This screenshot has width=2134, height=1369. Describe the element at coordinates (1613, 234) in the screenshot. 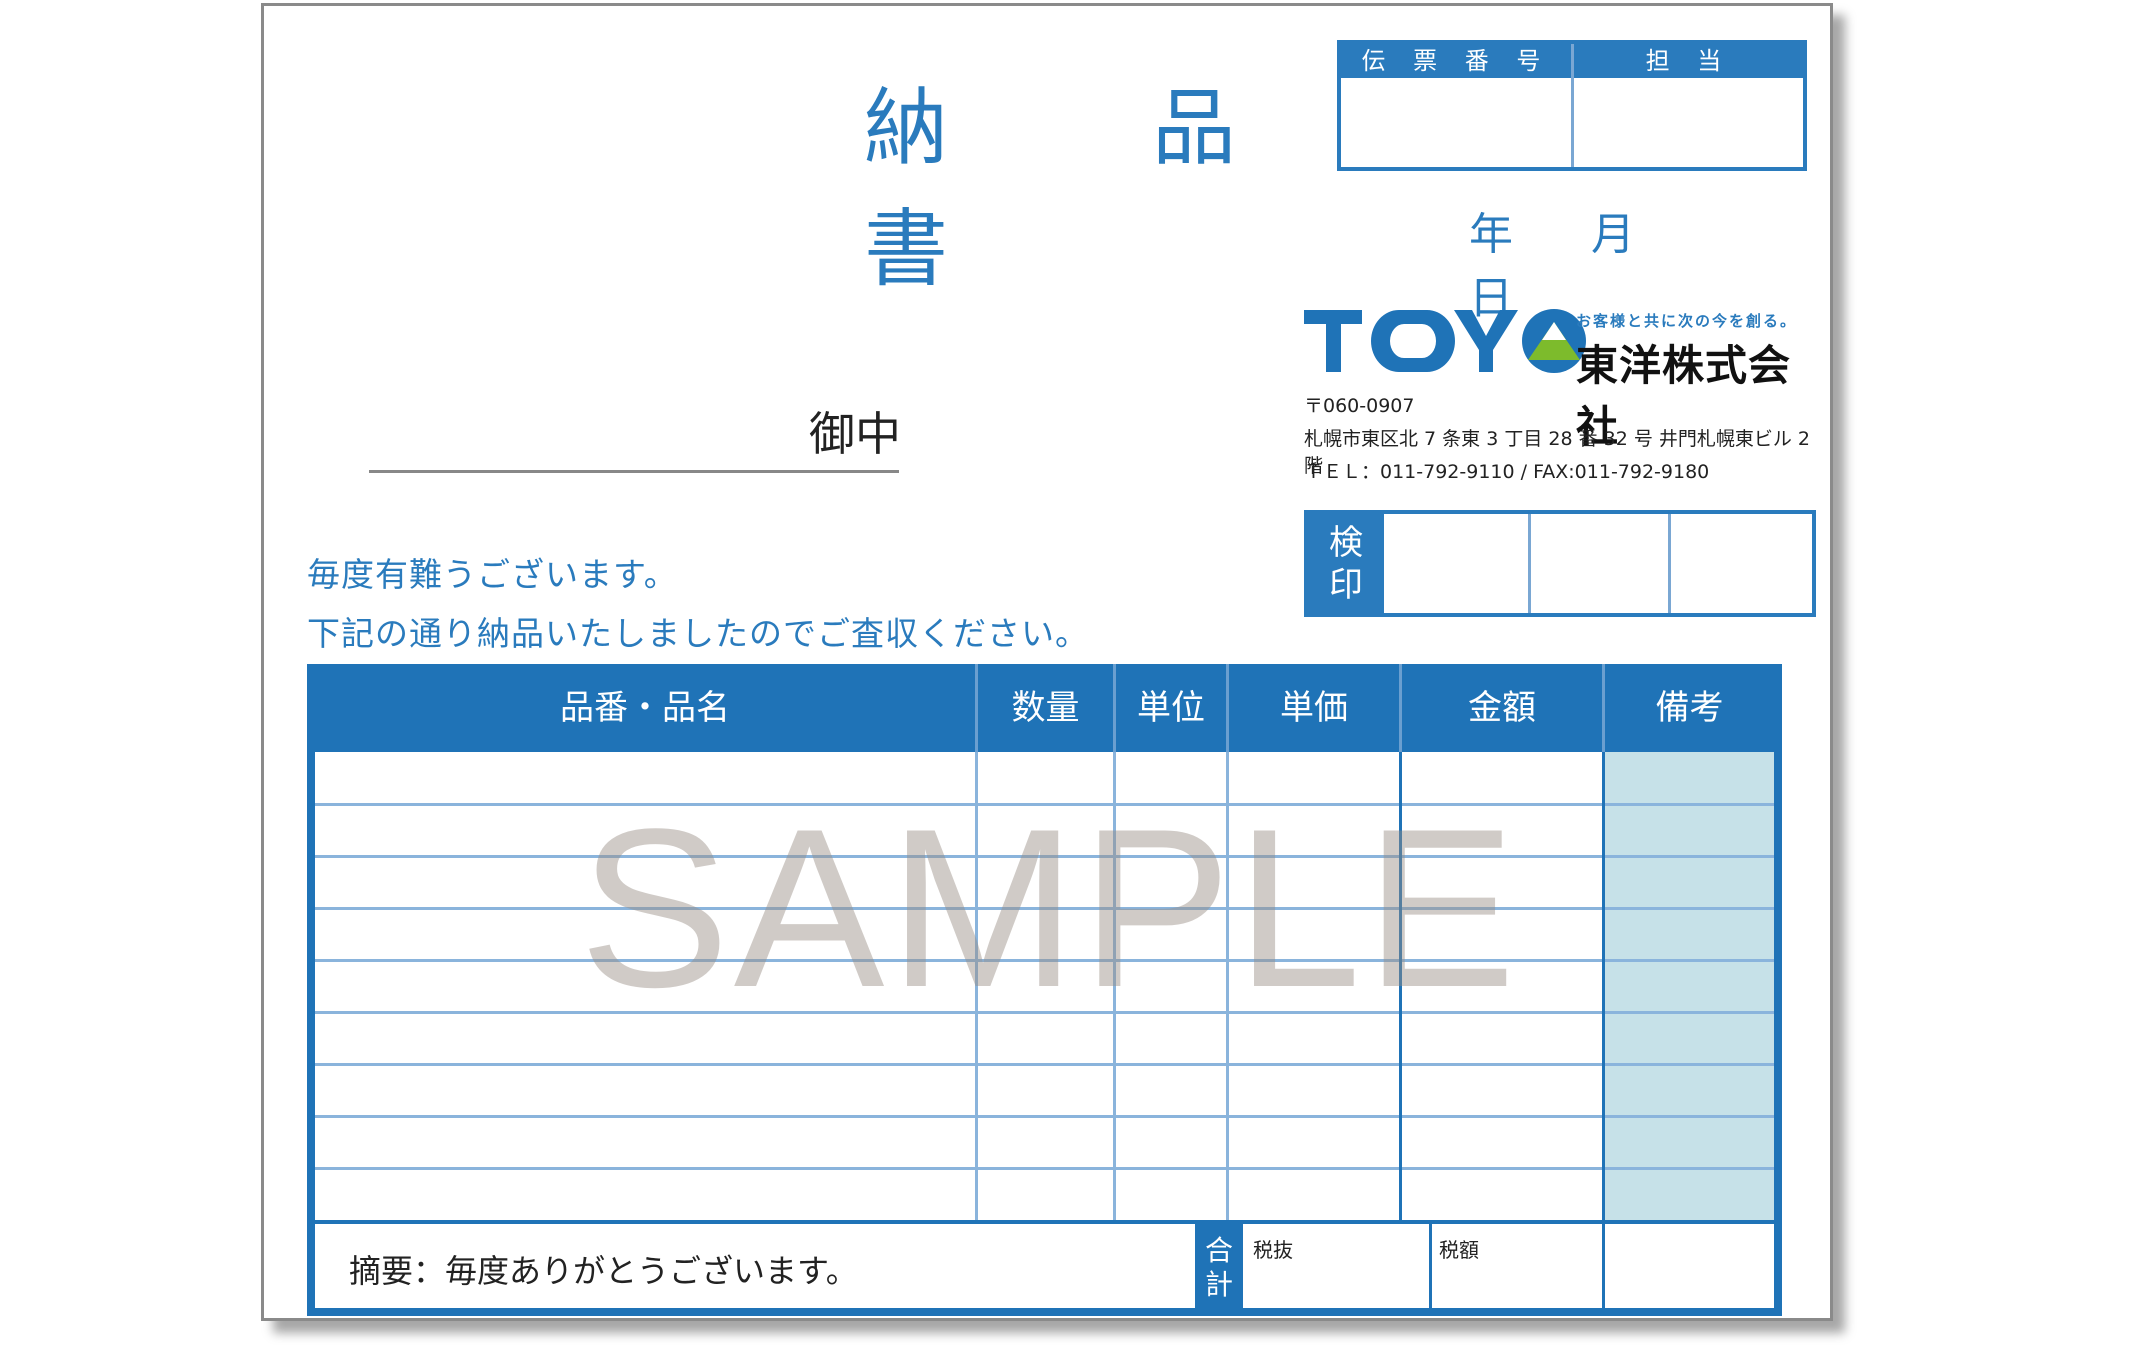

I see `month-label: 月` at that location.